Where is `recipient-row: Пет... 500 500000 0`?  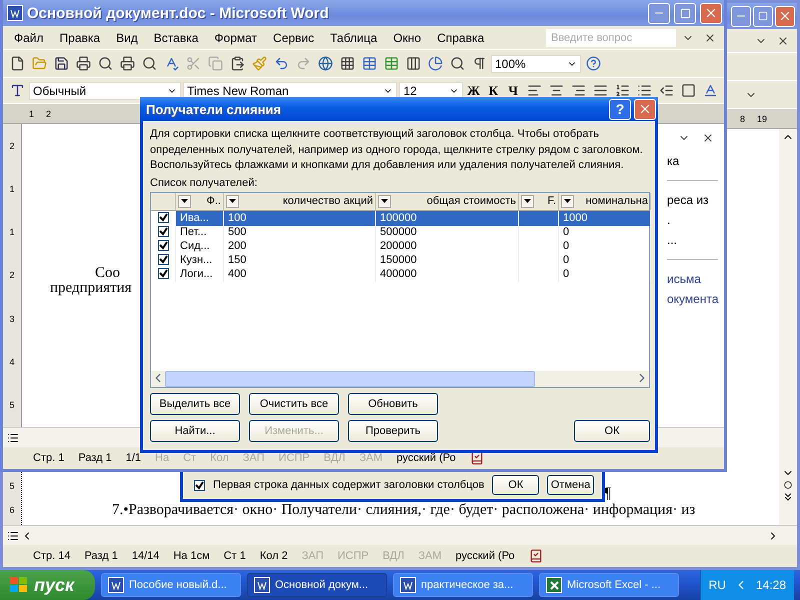
recipient-row: Пет... 500 500000 0 is located at coordinates (400, 231).